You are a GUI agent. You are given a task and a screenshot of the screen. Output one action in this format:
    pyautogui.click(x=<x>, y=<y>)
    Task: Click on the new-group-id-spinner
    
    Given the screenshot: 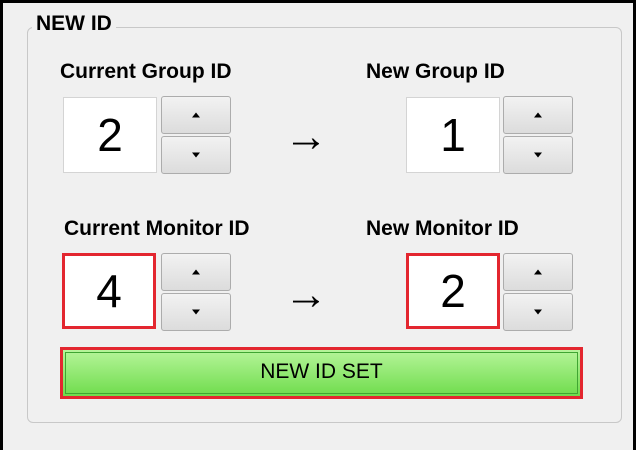 What is the action you would take?
    pyautogui.click(x=538, y=135)
    